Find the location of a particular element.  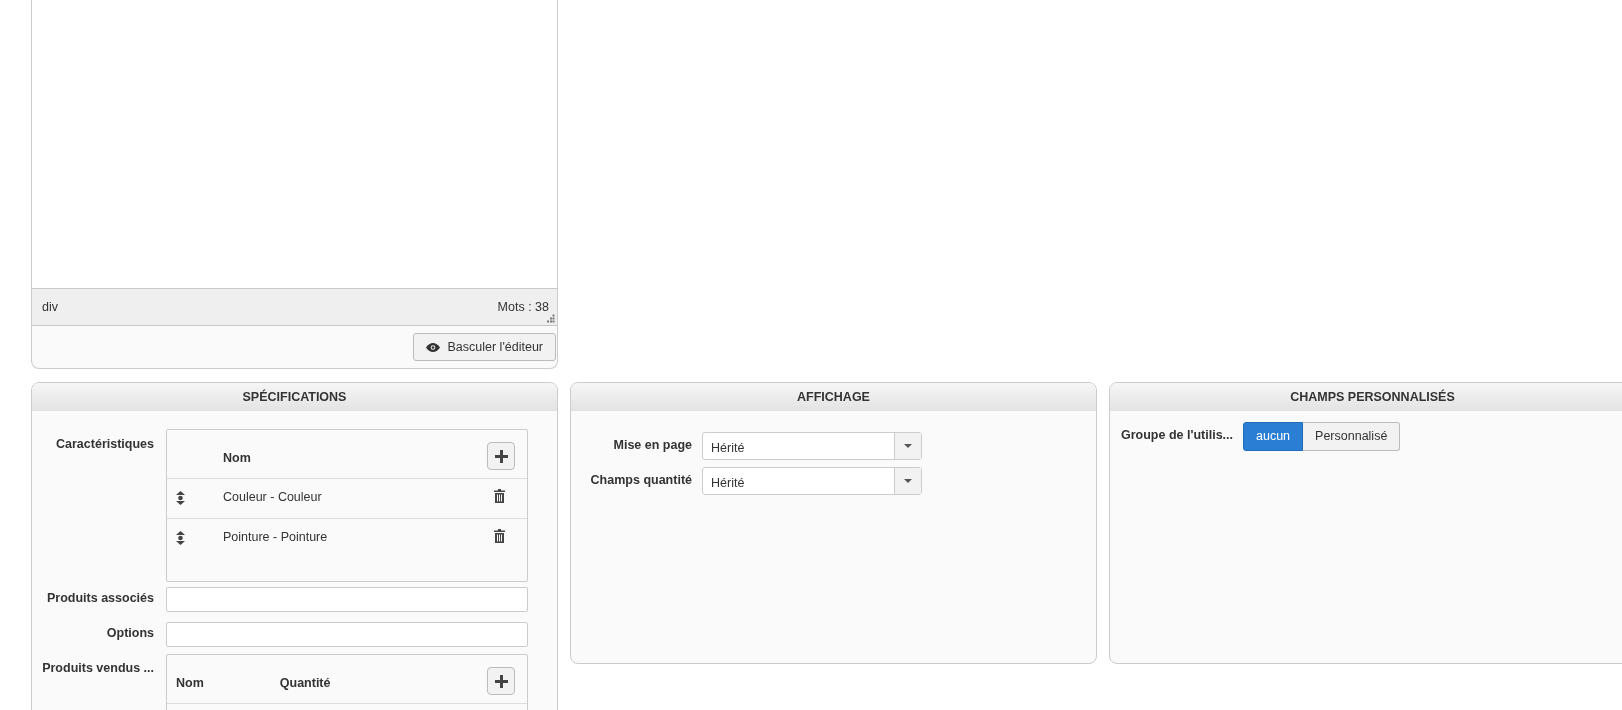

element-path: div is located at coordinates (50, 307).